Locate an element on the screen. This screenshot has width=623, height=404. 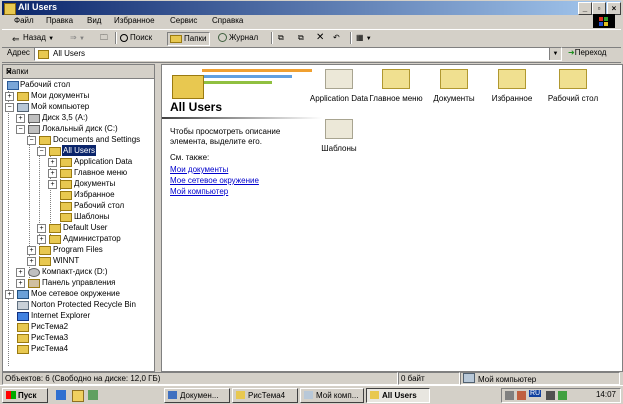
close-pane-icon: × is located at coordinates (78, 72).